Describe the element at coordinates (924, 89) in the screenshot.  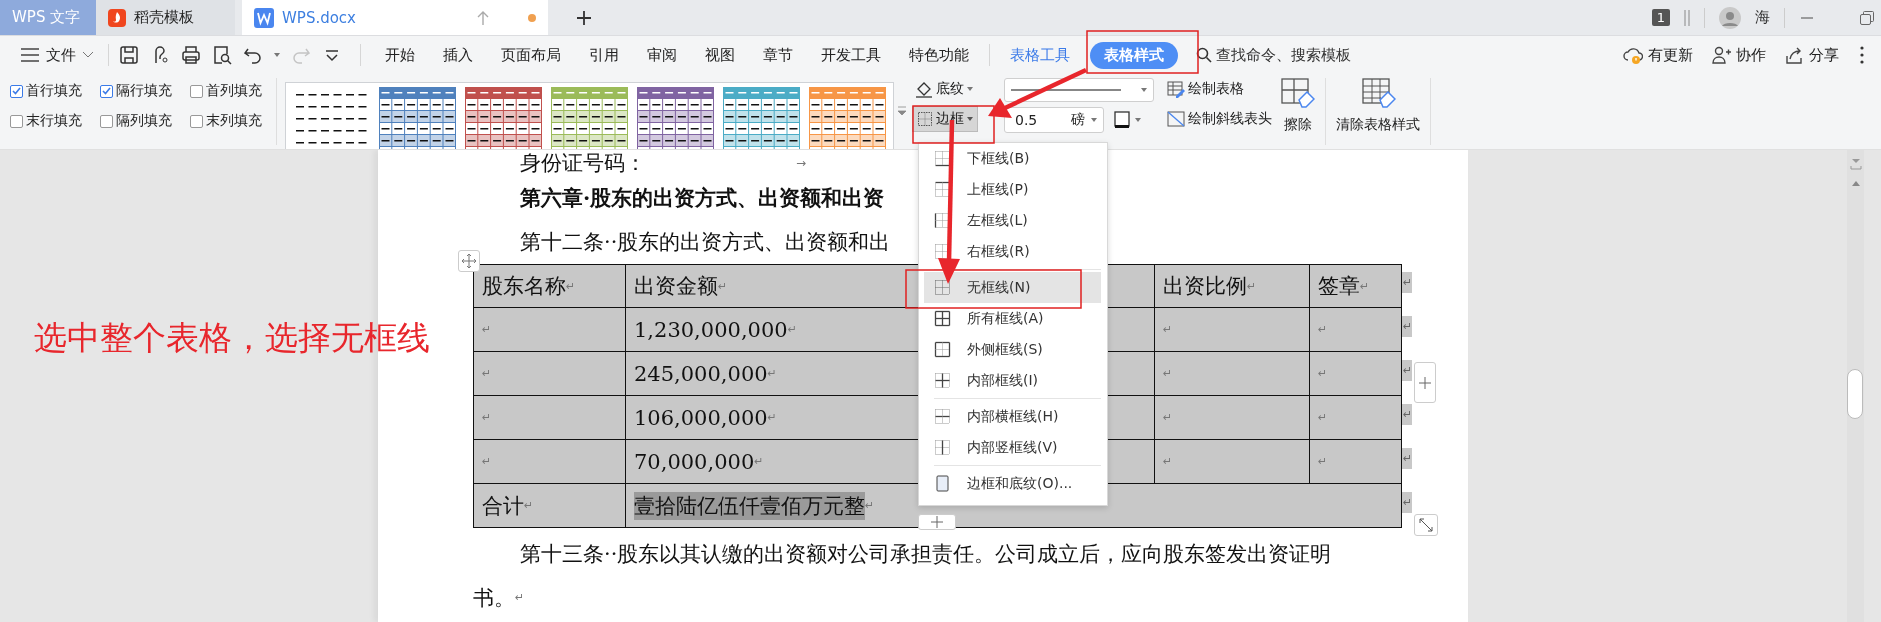
I see `paint-bucket-icon` at that location.